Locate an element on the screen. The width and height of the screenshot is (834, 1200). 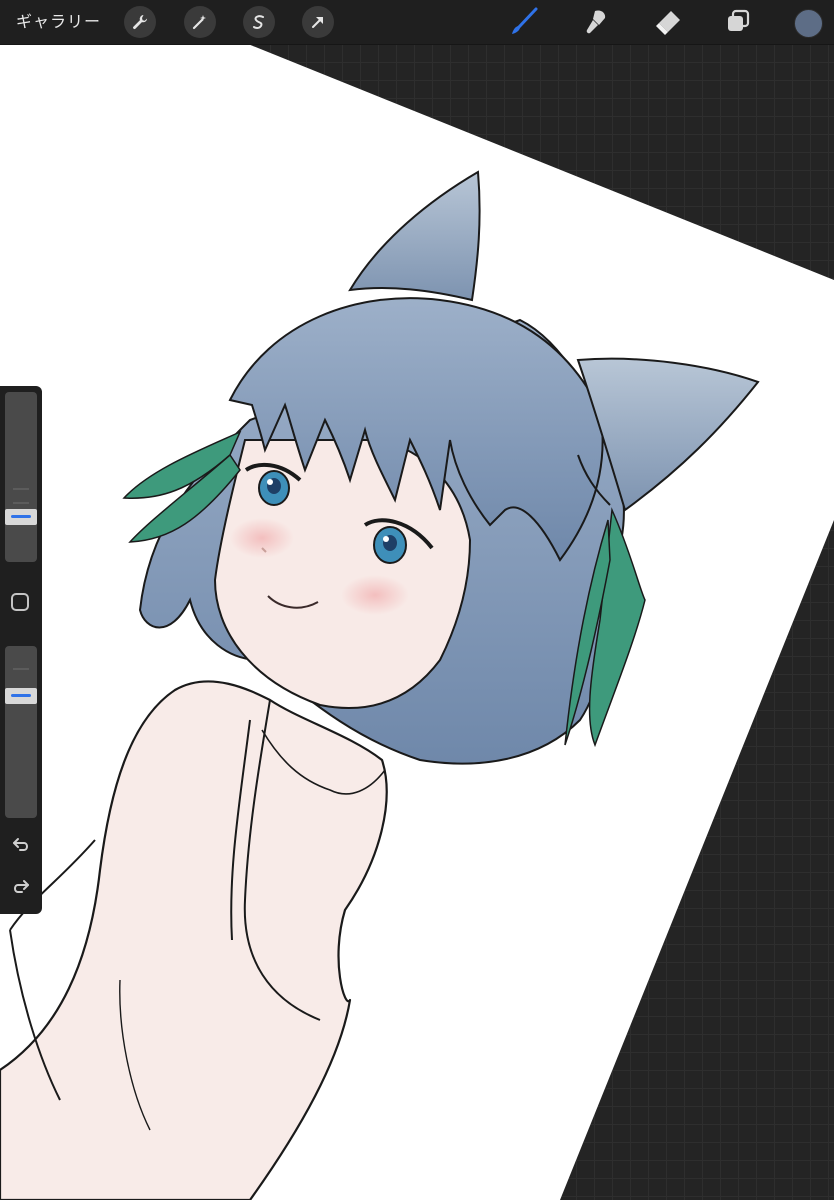
brush-icon is located at coordinates (525, 20).